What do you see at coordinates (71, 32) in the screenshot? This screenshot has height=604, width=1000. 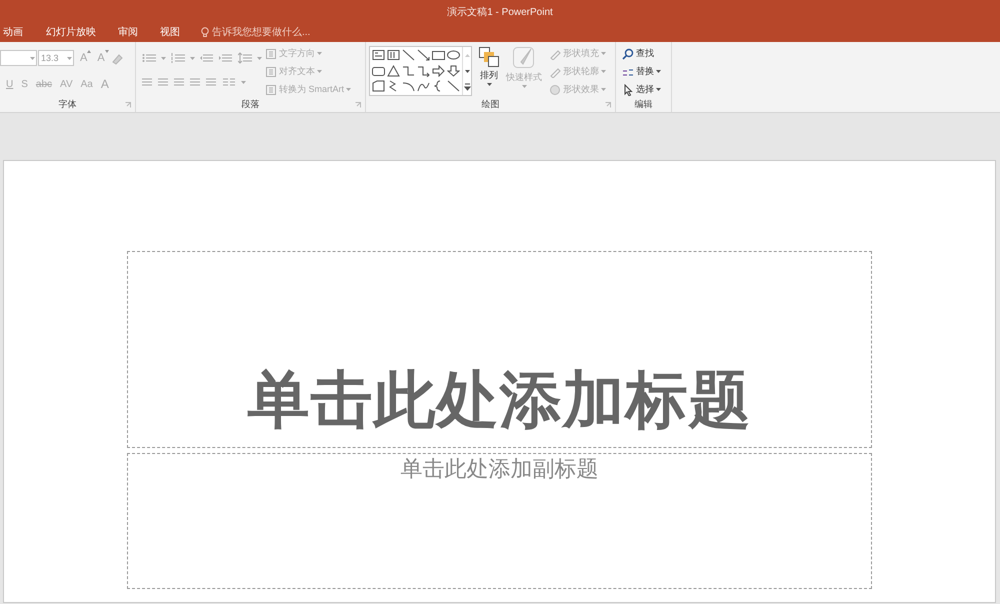 I see `ribbon-tab: 幻灯片放映` at bounding box center [71, 32].